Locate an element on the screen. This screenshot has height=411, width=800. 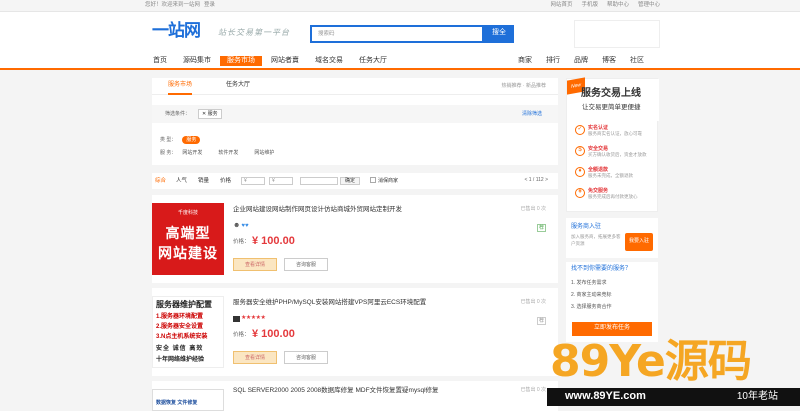
pager: < 1 / 112 > is located at coordinates (536, 180).